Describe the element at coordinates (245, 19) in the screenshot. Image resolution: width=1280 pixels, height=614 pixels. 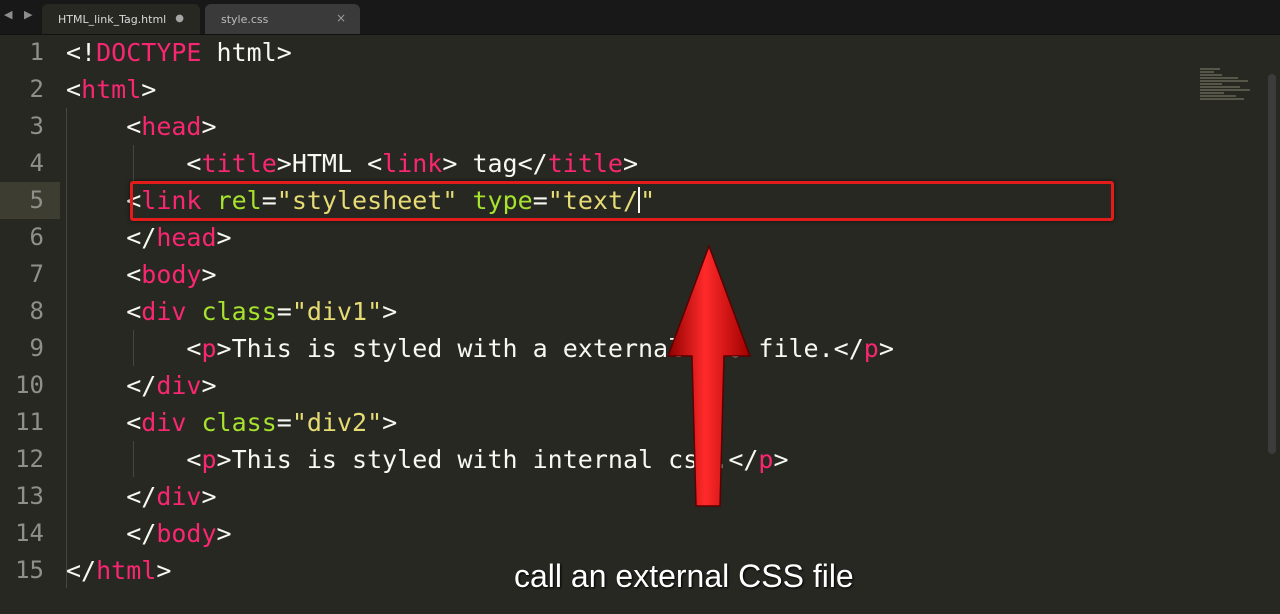
I see `tab-label: style.css` at that location.